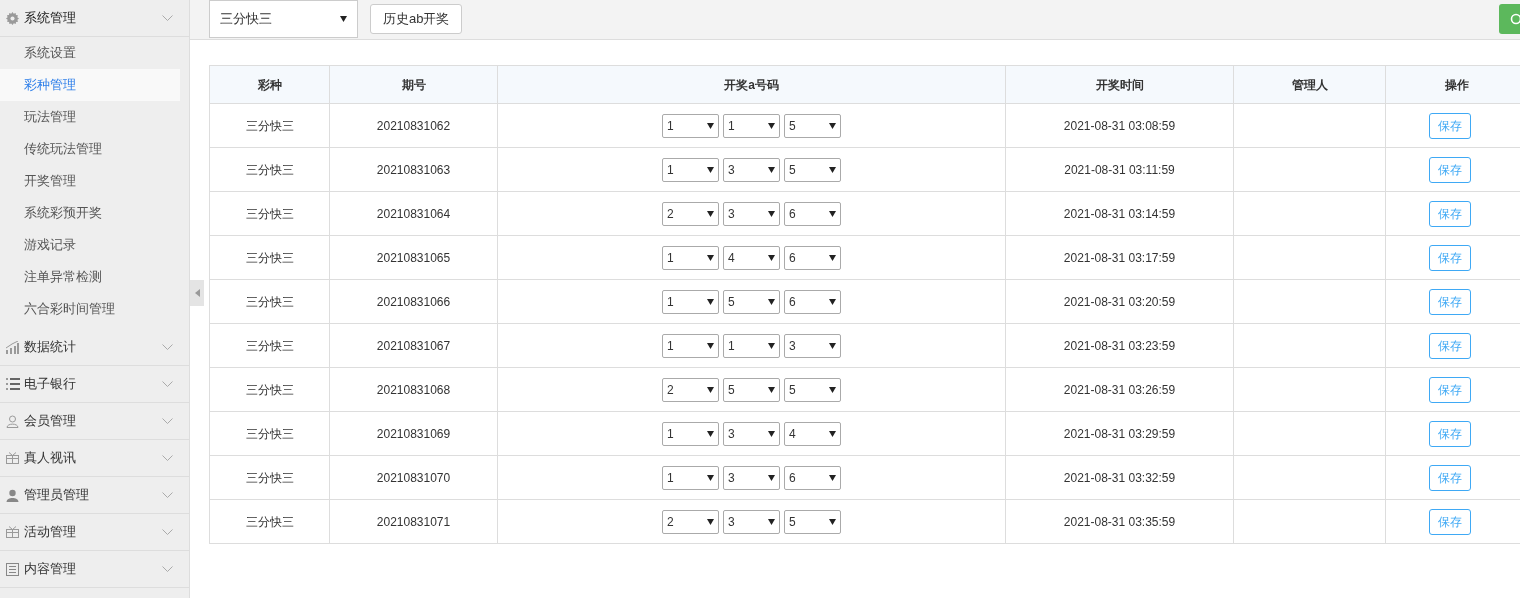 The image size is (1520, 598). What do you see at coordinates (1309, 84) in the screenshot?
I see `column-header: 管理人` at bounding box center [1309, 84].